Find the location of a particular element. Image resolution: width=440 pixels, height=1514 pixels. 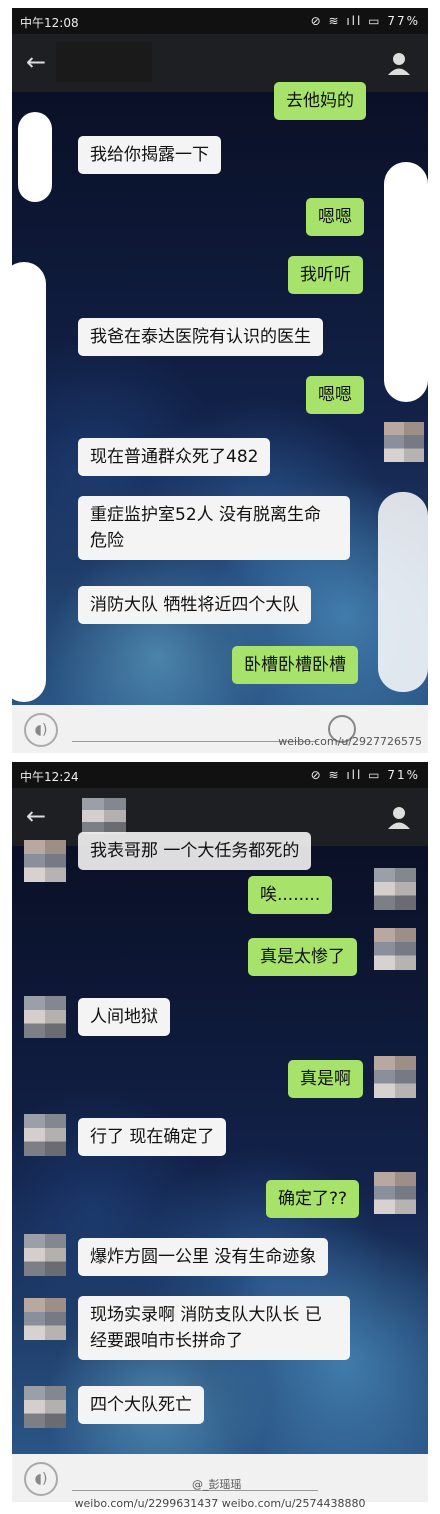

message-bubble-incoming: 重症监护室52人 没有脱离生命危险 is located at coordinates (214, 528).